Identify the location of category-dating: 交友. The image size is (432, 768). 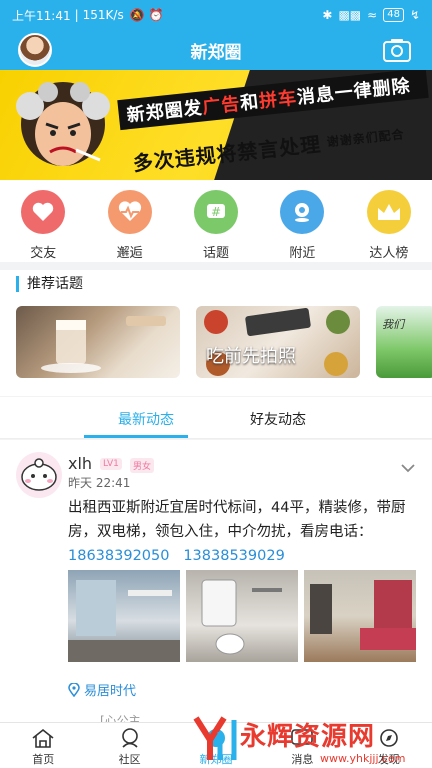
(43, 221).